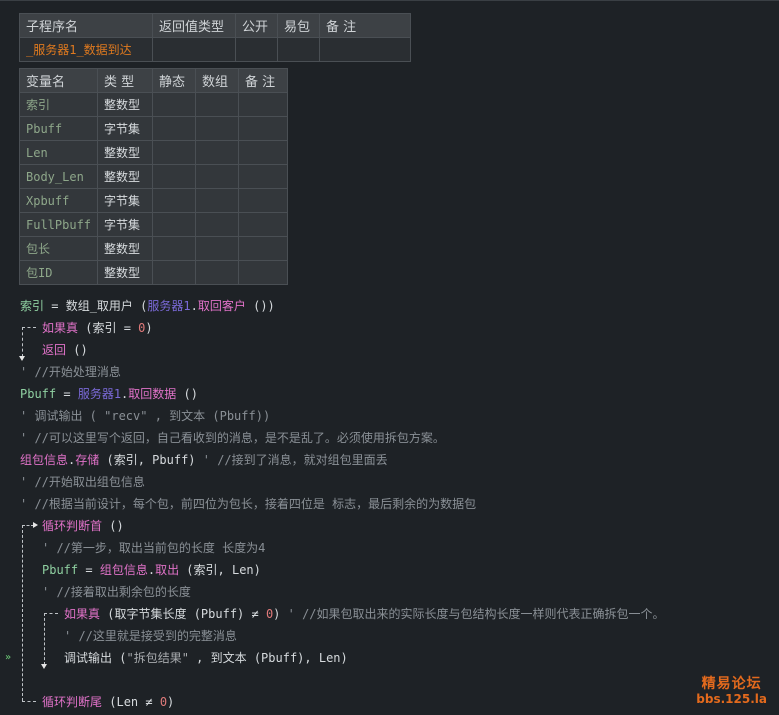 This screenshot has height=715, width=779. Describe the element at coordinates (58, 176) in the screenshot. I see `variable-name-cell: Body_Len` at that location.